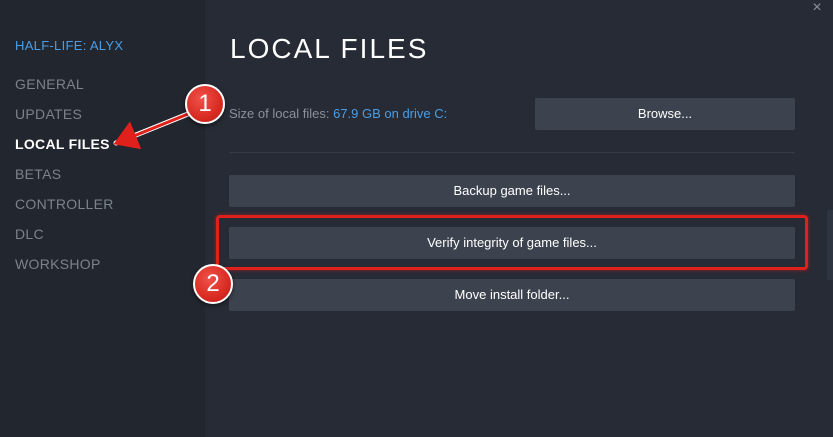 Image resolution: width=833 pixels, height=437 pixels. I want to click on sidebar-item-controller: CONTROLLER, so click(110, 210).